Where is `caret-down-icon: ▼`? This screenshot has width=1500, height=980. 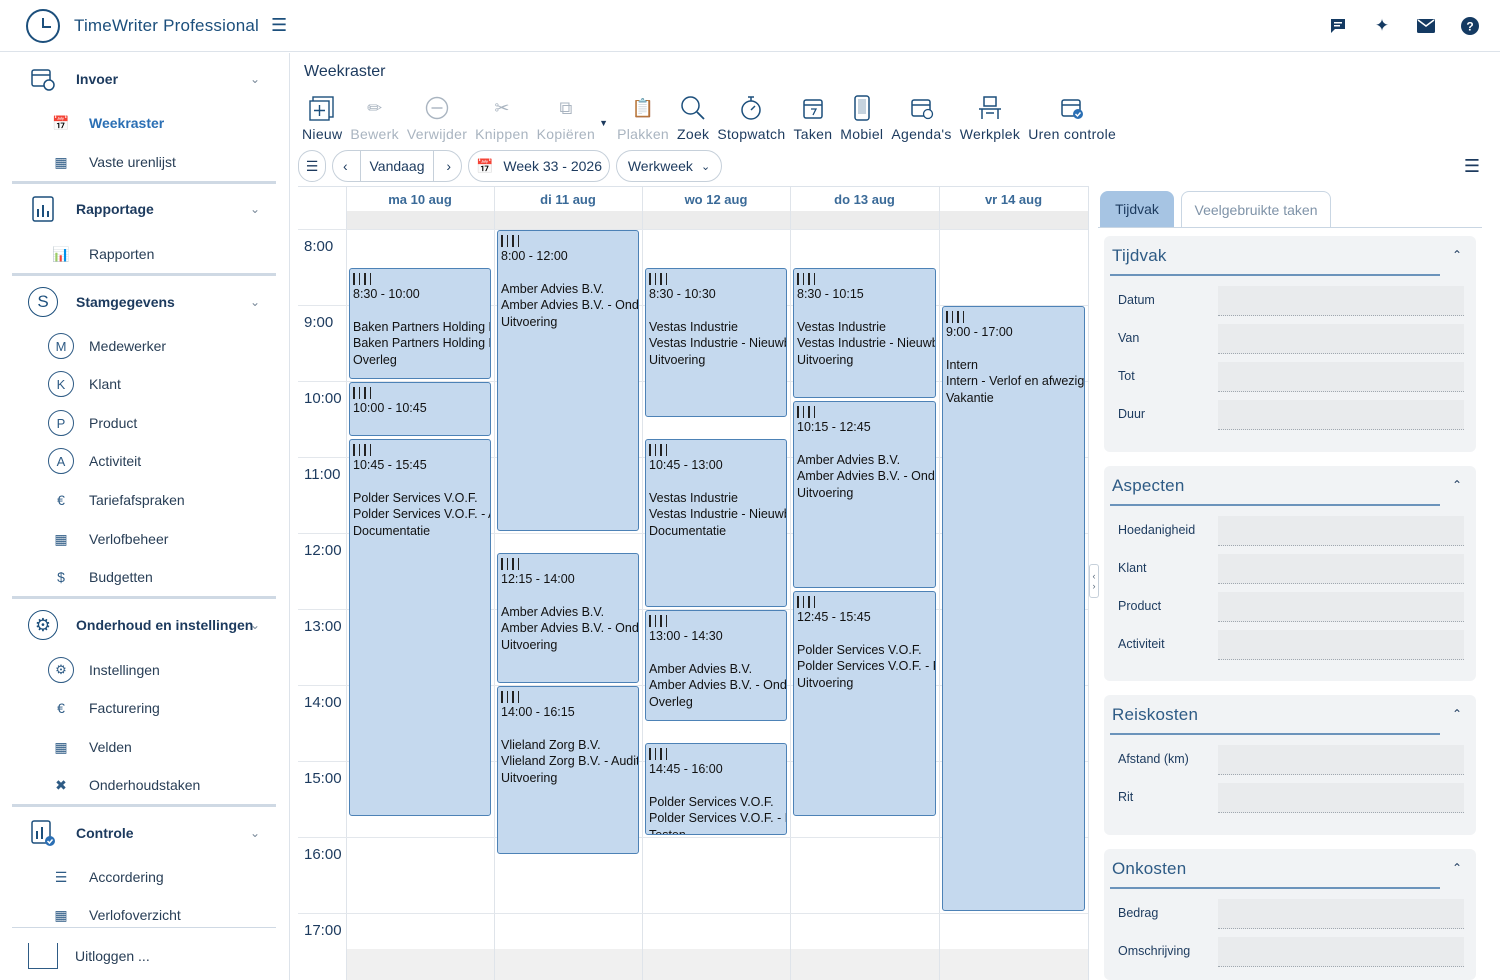 caret-down-icon: ▼ is located at coordinates (606, 120).